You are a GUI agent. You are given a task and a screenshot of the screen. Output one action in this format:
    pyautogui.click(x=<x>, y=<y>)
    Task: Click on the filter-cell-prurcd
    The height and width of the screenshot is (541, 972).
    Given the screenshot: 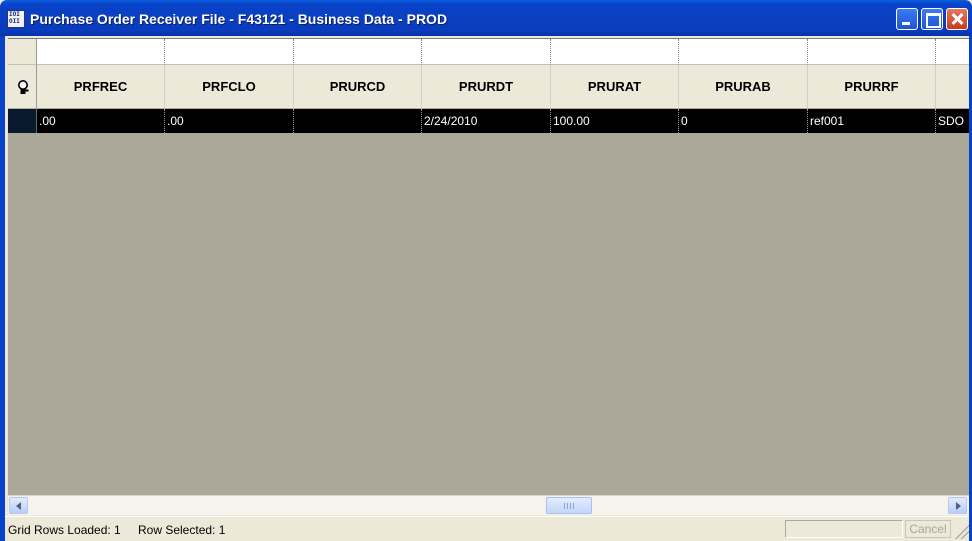 What is the action you would take?
    pyautogui.click(x=358, y=52)
    